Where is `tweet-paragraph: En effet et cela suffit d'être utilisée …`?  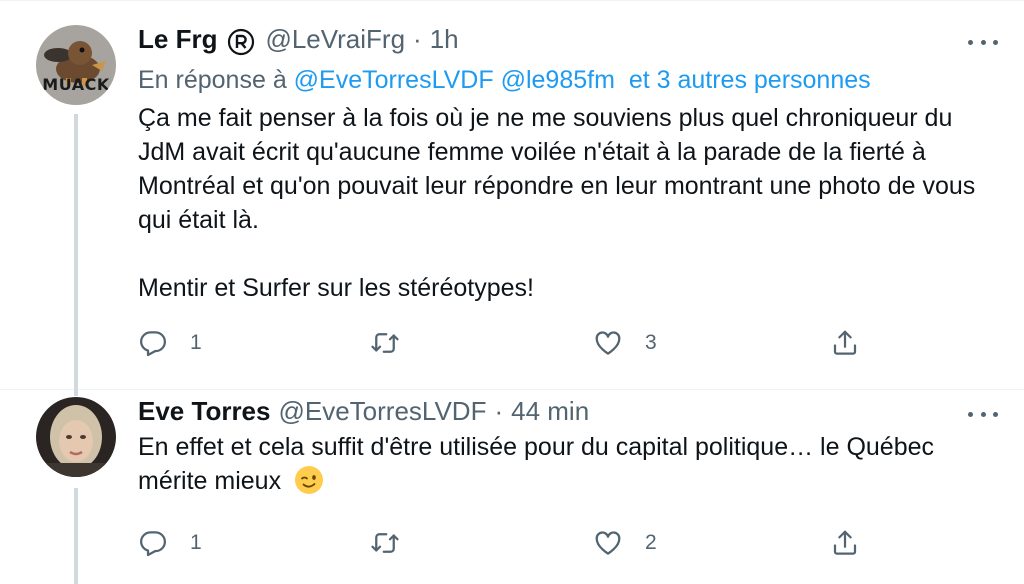
tweet-paragraph: En effet et cela suffit d'être utilisée … is located at coordinates (536, 464).